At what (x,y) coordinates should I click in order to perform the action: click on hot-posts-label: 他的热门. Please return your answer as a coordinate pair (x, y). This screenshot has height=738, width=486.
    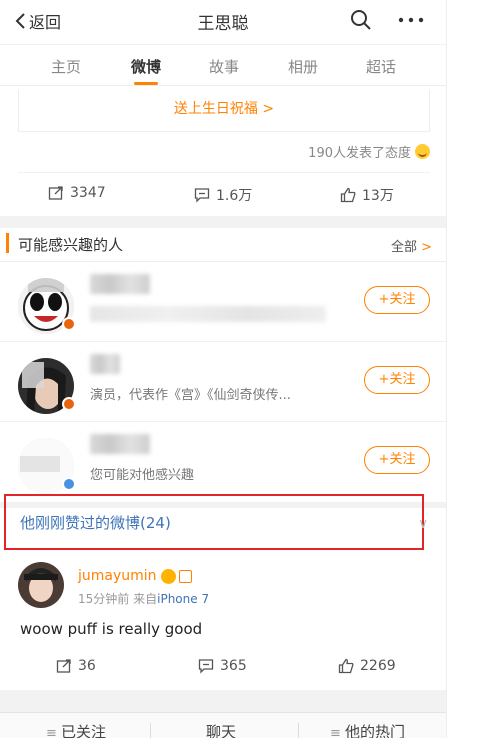
    Looking at the image, I should click on (375, 730).